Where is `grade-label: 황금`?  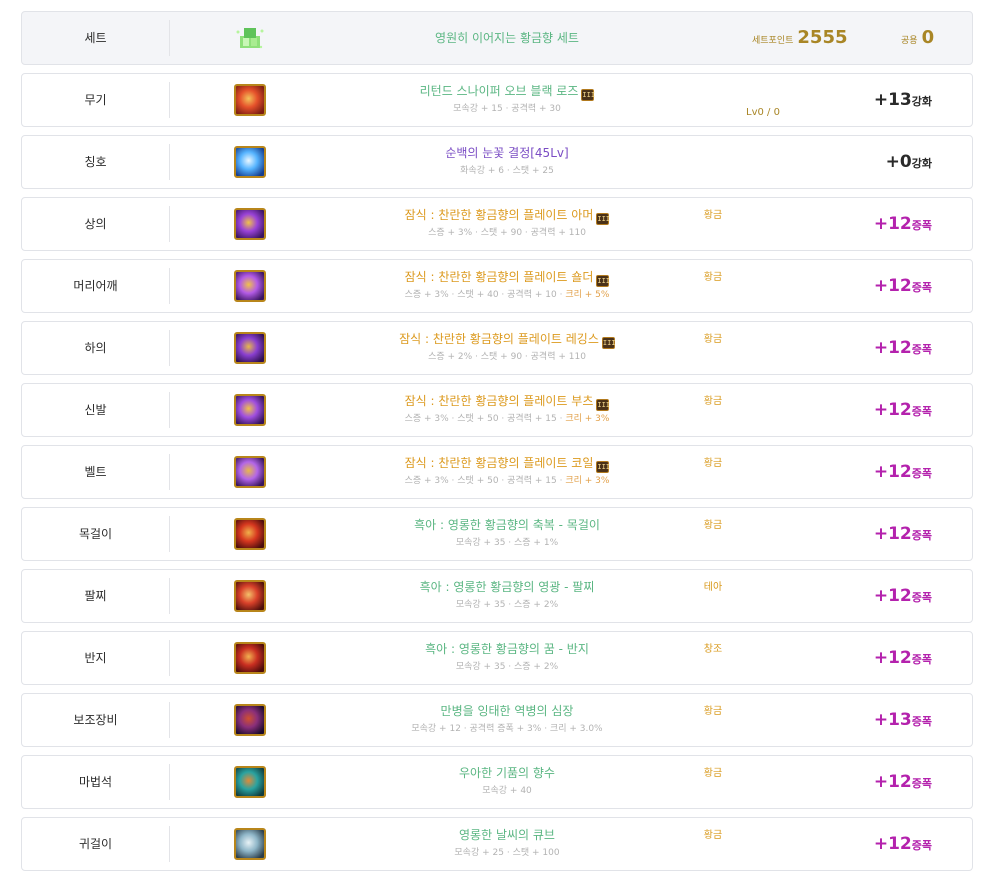
grade-label: 황금 is located at coordinates (713, 711).